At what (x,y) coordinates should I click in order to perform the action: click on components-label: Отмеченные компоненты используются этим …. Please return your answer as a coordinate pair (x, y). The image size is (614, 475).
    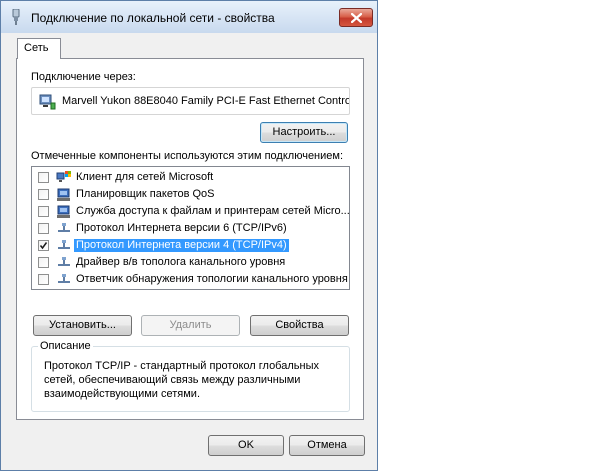
    Looking at the image, I should click on (187, 156).